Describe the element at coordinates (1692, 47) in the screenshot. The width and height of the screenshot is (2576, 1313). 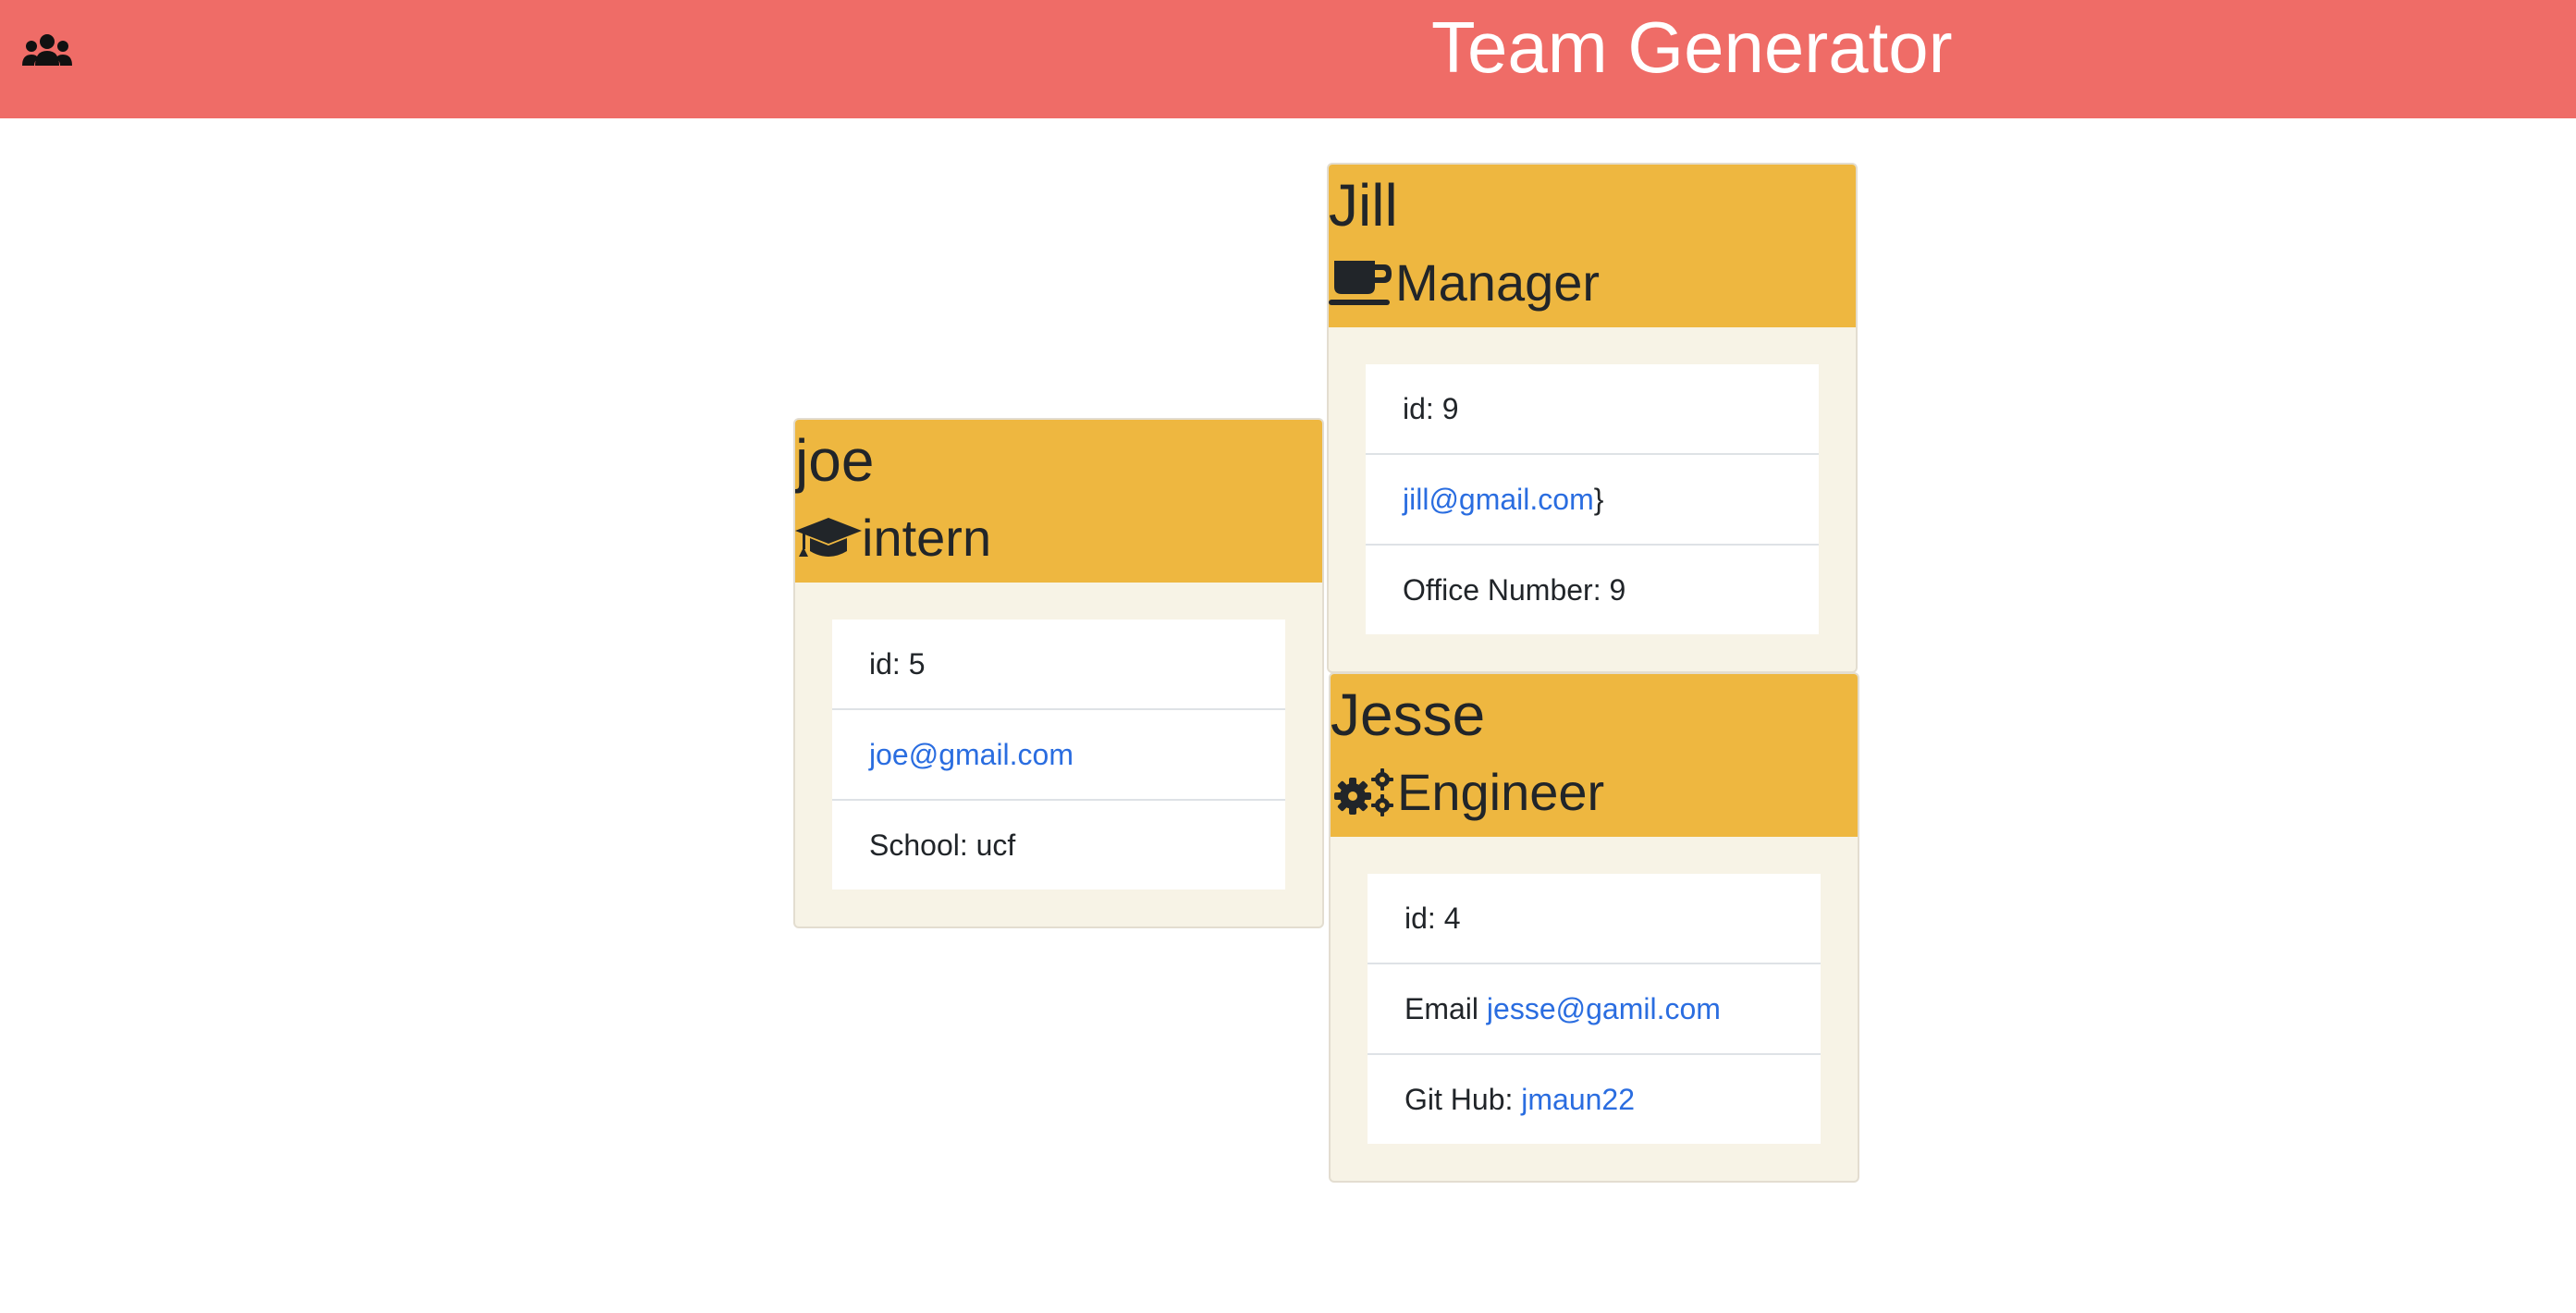
I see `page-title: Team Generator` at that location.